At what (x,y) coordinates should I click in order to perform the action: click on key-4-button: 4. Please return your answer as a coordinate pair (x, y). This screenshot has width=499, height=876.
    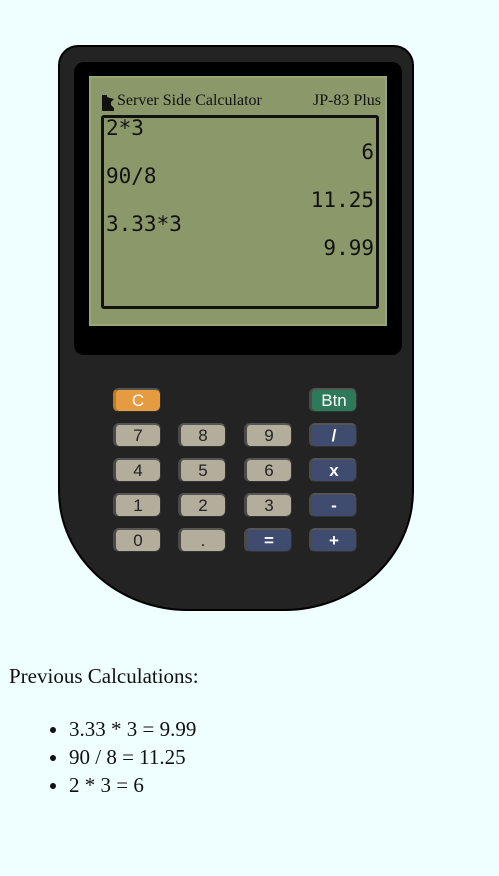
    Looking at the image, I should click on (137, 470).